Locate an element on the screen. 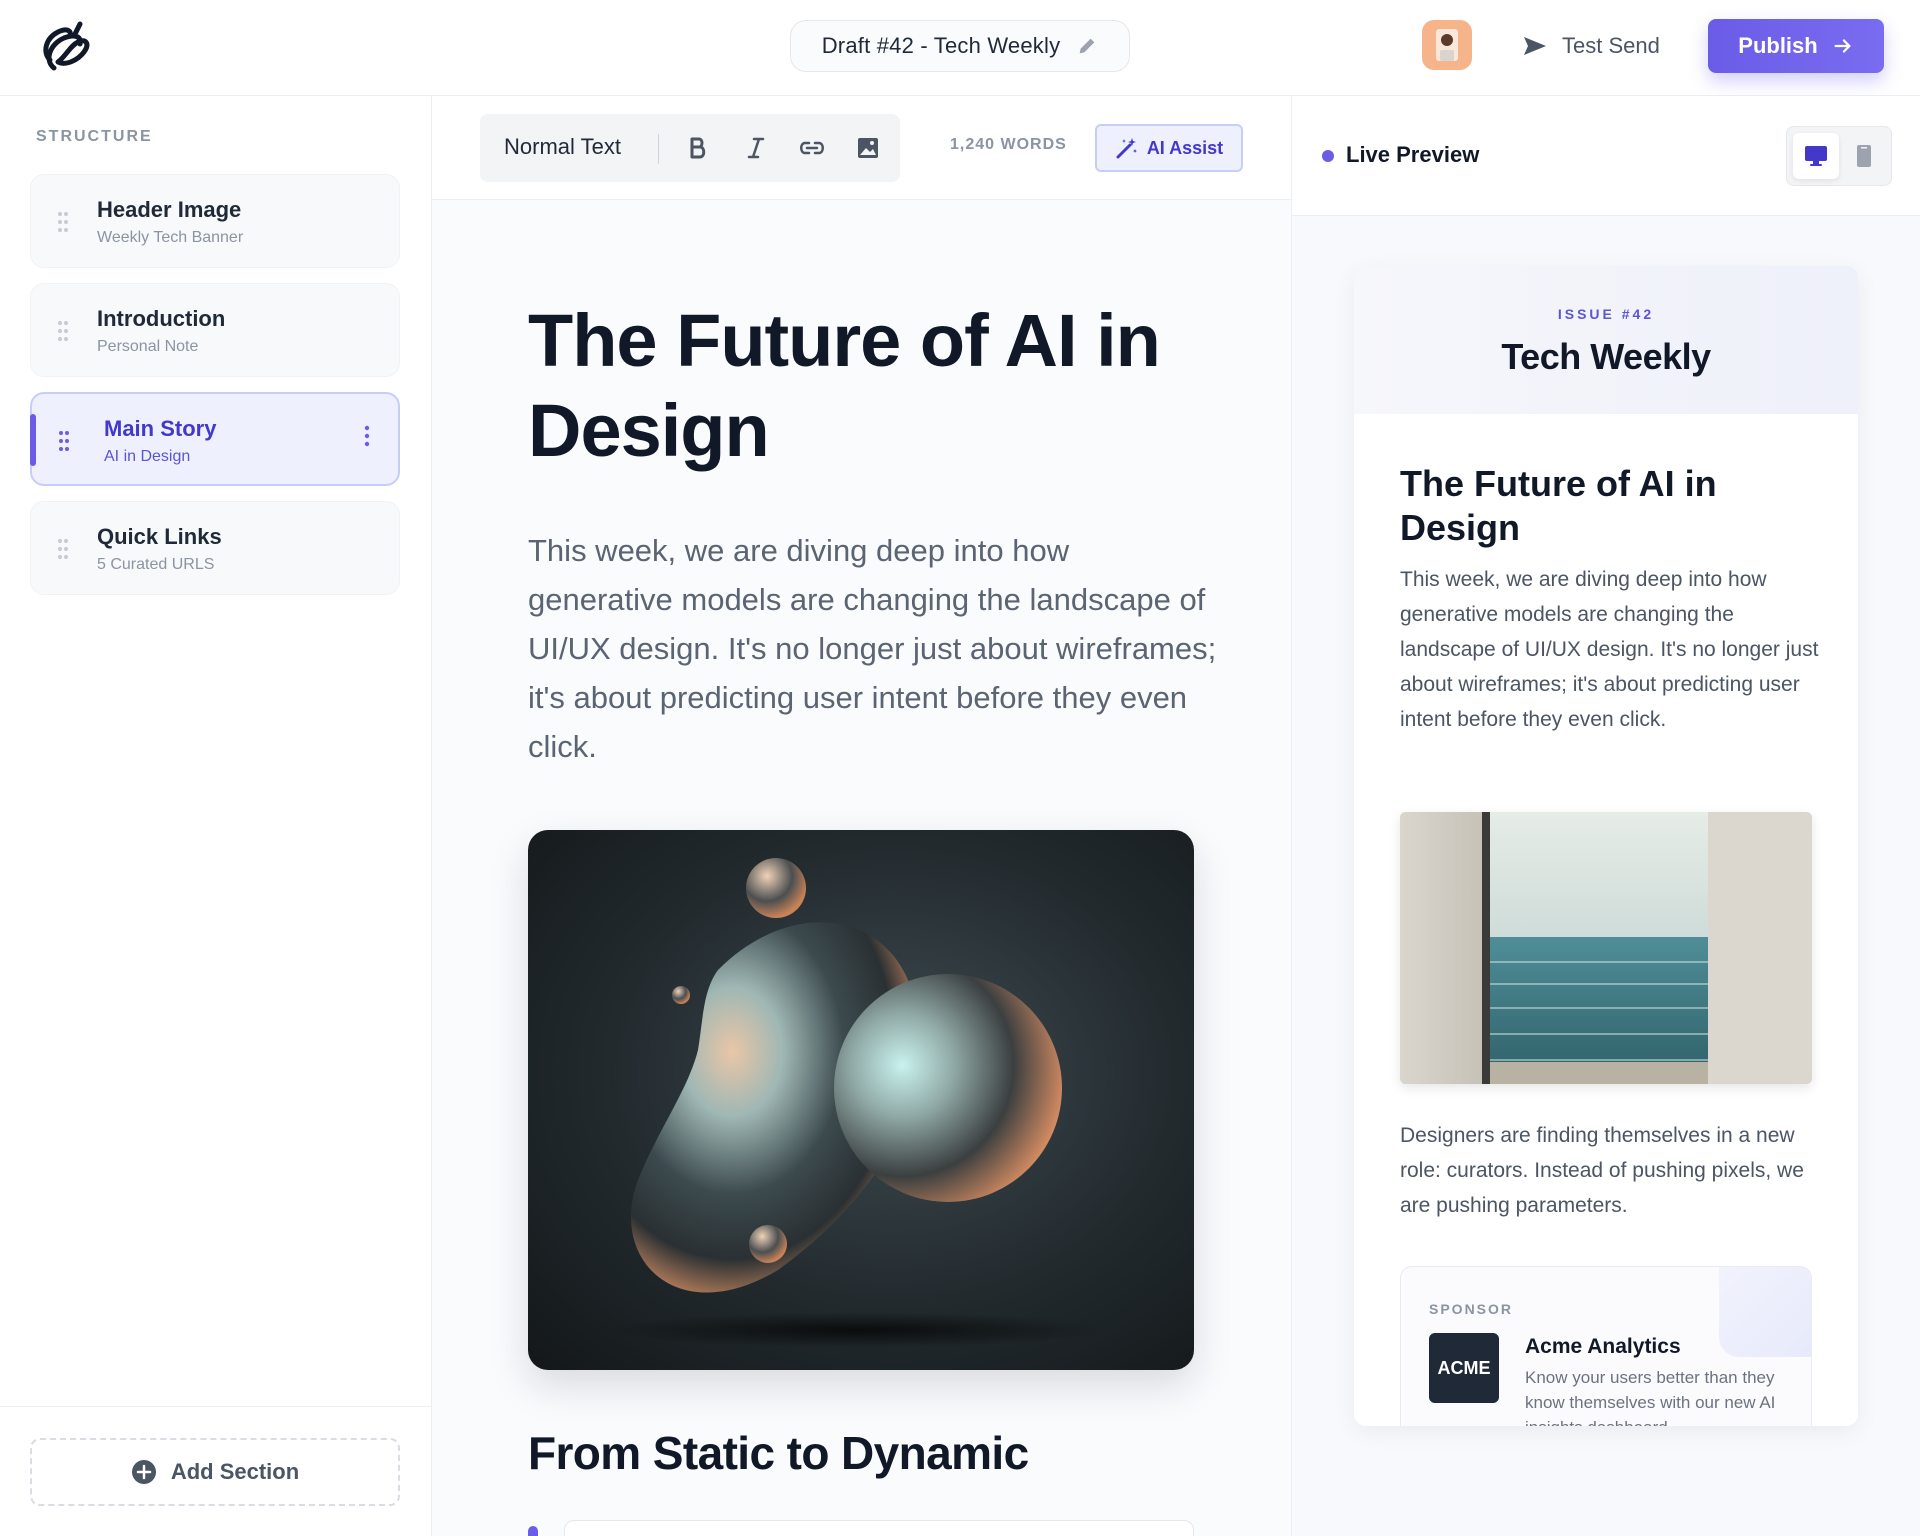 The image size is (1920, 1536). email-article-title: The Future of AI in Design is located at coordinates (1558, 505).